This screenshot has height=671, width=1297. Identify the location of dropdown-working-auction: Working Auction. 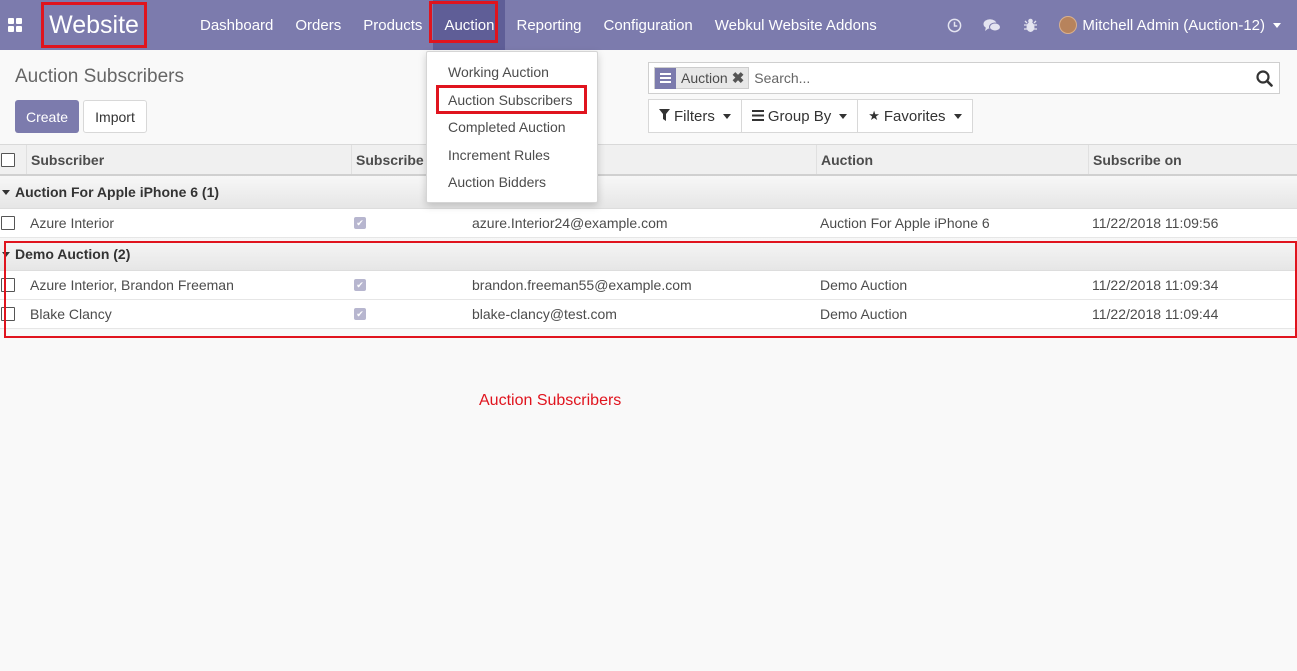
(498, 72).